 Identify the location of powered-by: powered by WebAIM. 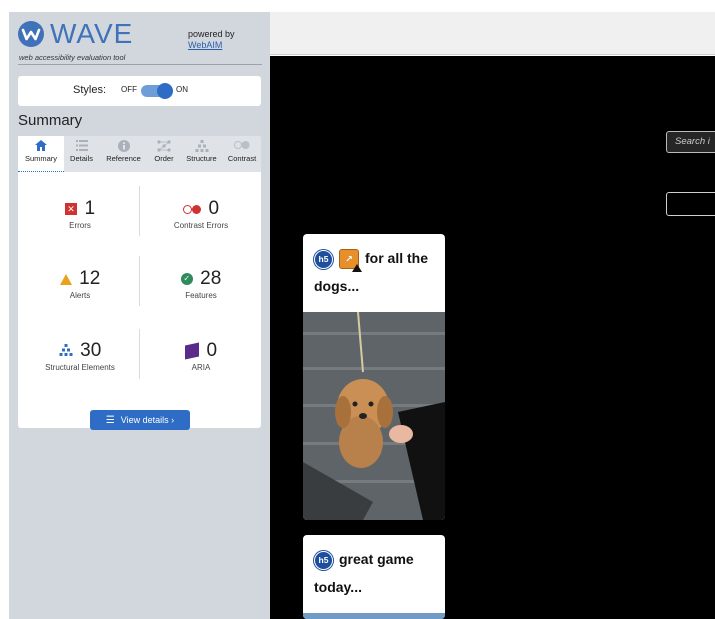
(211, 40).